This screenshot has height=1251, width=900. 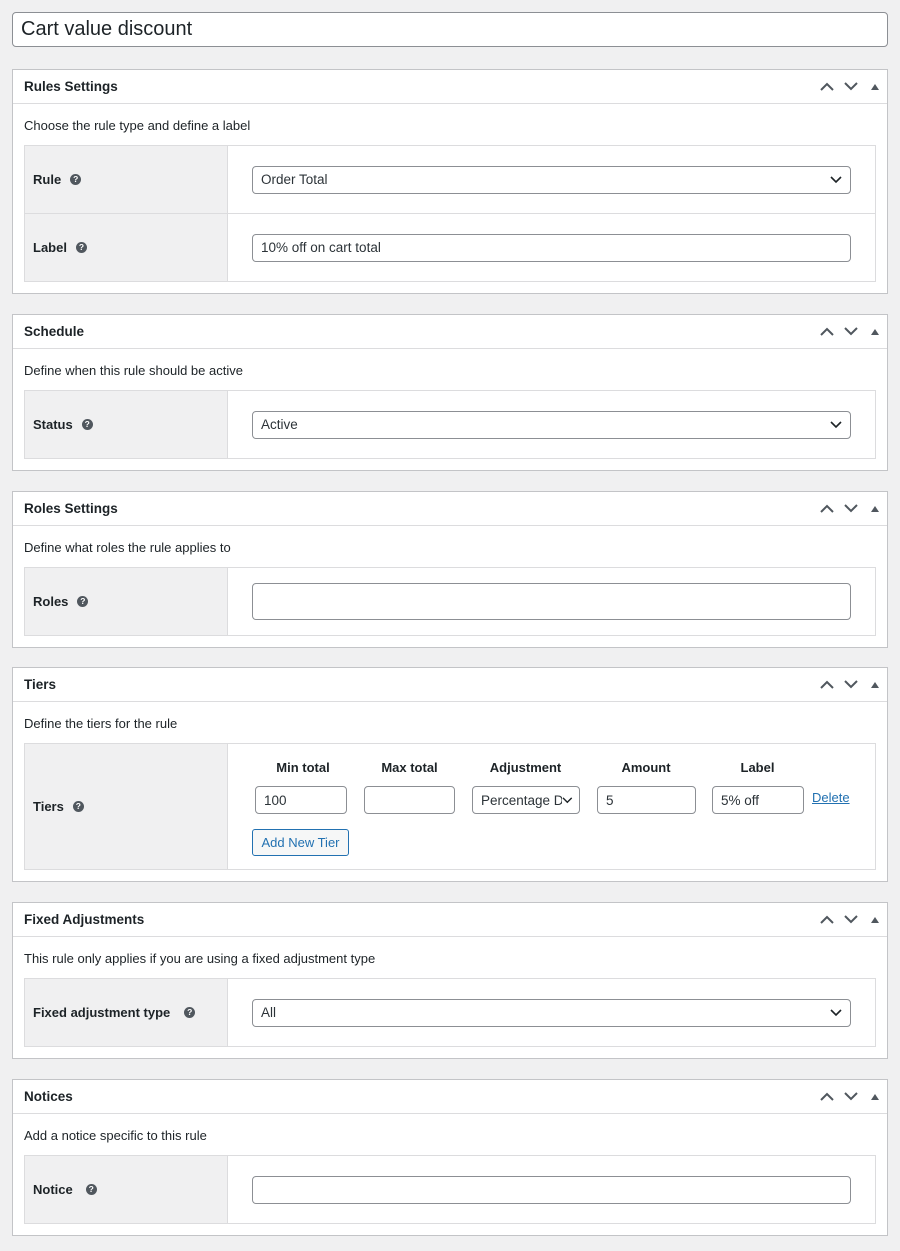 What do you see at coordinates (831, 797) in the screenshot?
I see `delete-tier-link: Delete` at bounding box center [831, 797].